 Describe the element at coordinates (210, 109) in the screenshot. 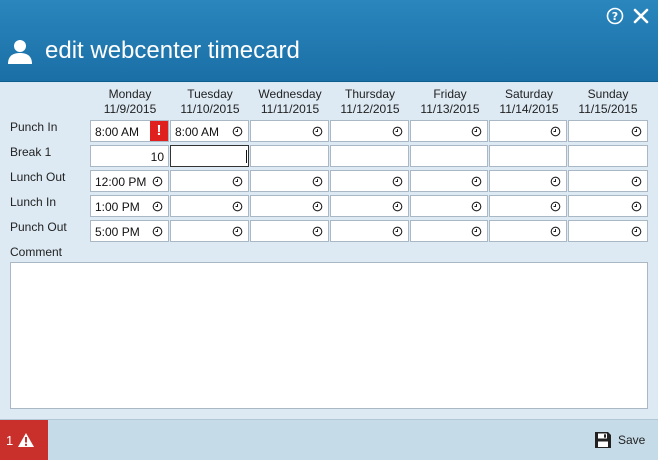

I see `day-date: 11/10/2015` at that location.